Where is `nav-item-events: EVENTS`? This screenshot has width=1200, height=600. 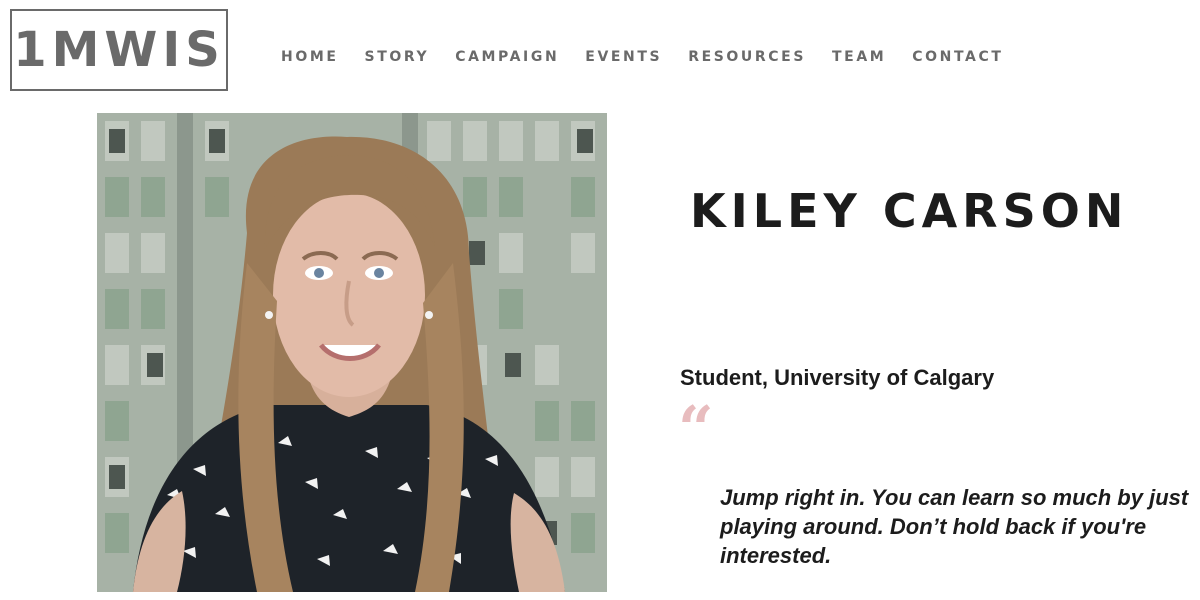 nav-item-events: EVENTS is located at coordinates (623, 57).